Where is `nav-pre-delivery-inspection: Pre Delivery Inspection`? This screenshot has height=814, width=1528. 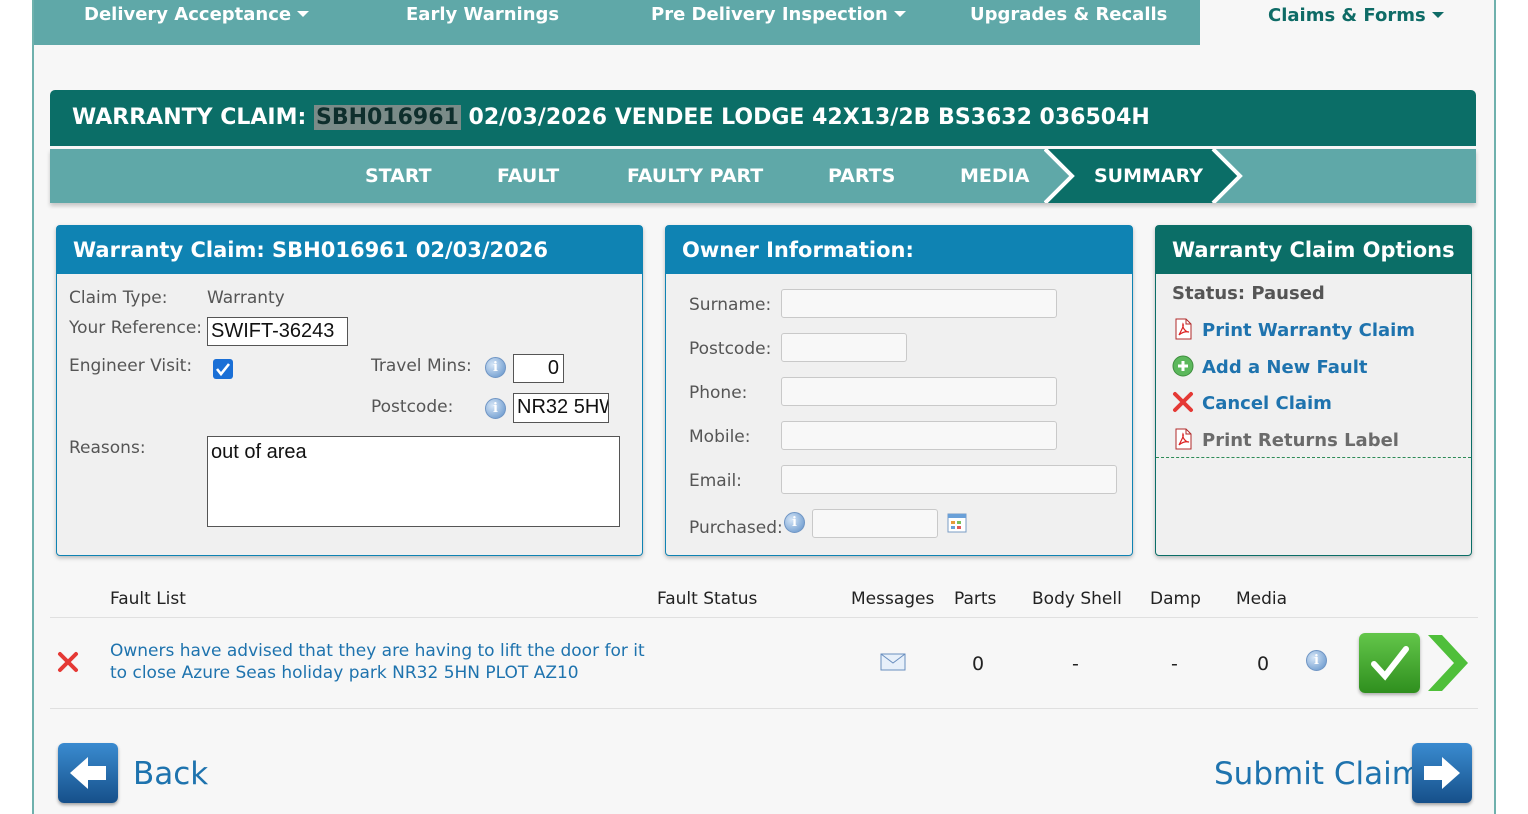
nav-pre-delivery-inspection: Pre Delivery Inspection is located at coordinates (778, 22).